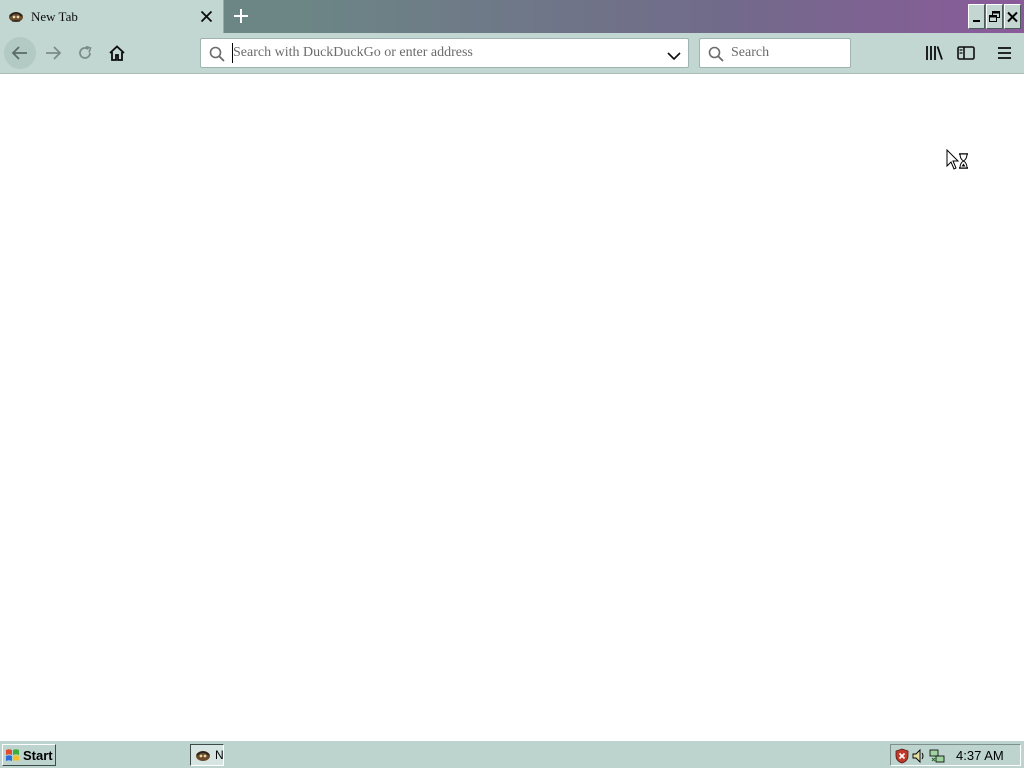 The image size is (1024, 769). Describe the element at coordinates (919, 756) in the screenshot. I see `speaker-icon` at that location.